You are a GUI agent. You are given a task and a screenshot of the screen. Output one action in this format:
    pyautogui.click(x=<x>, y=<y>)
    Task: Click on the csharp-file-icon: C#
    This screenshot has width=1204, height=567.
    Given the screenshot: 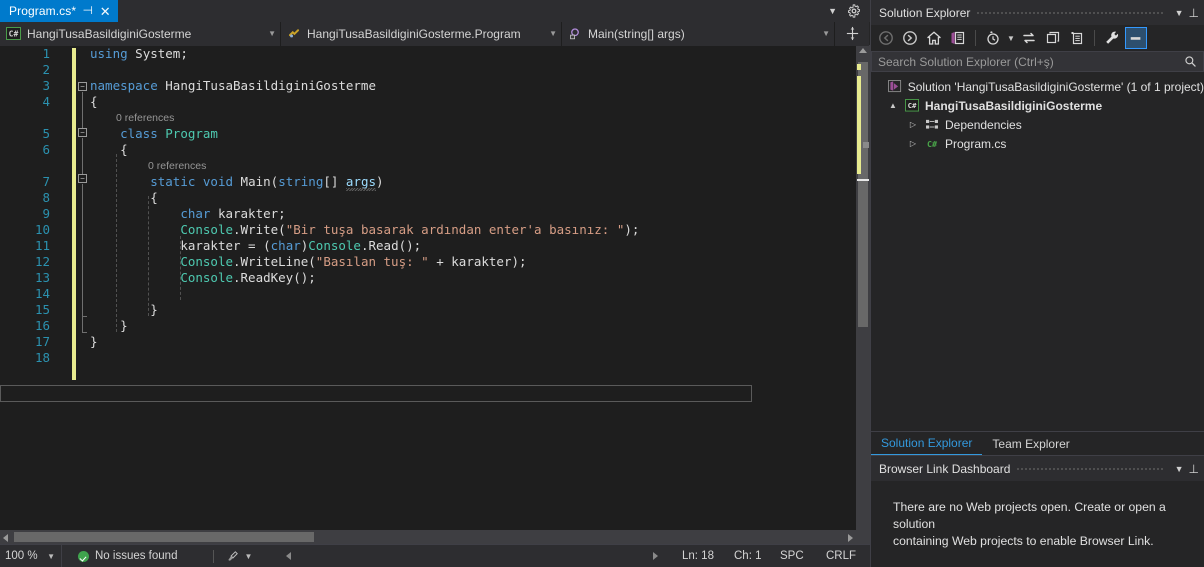 What is the action you would take?
    pyautogui.click(x=932, y=143)
    